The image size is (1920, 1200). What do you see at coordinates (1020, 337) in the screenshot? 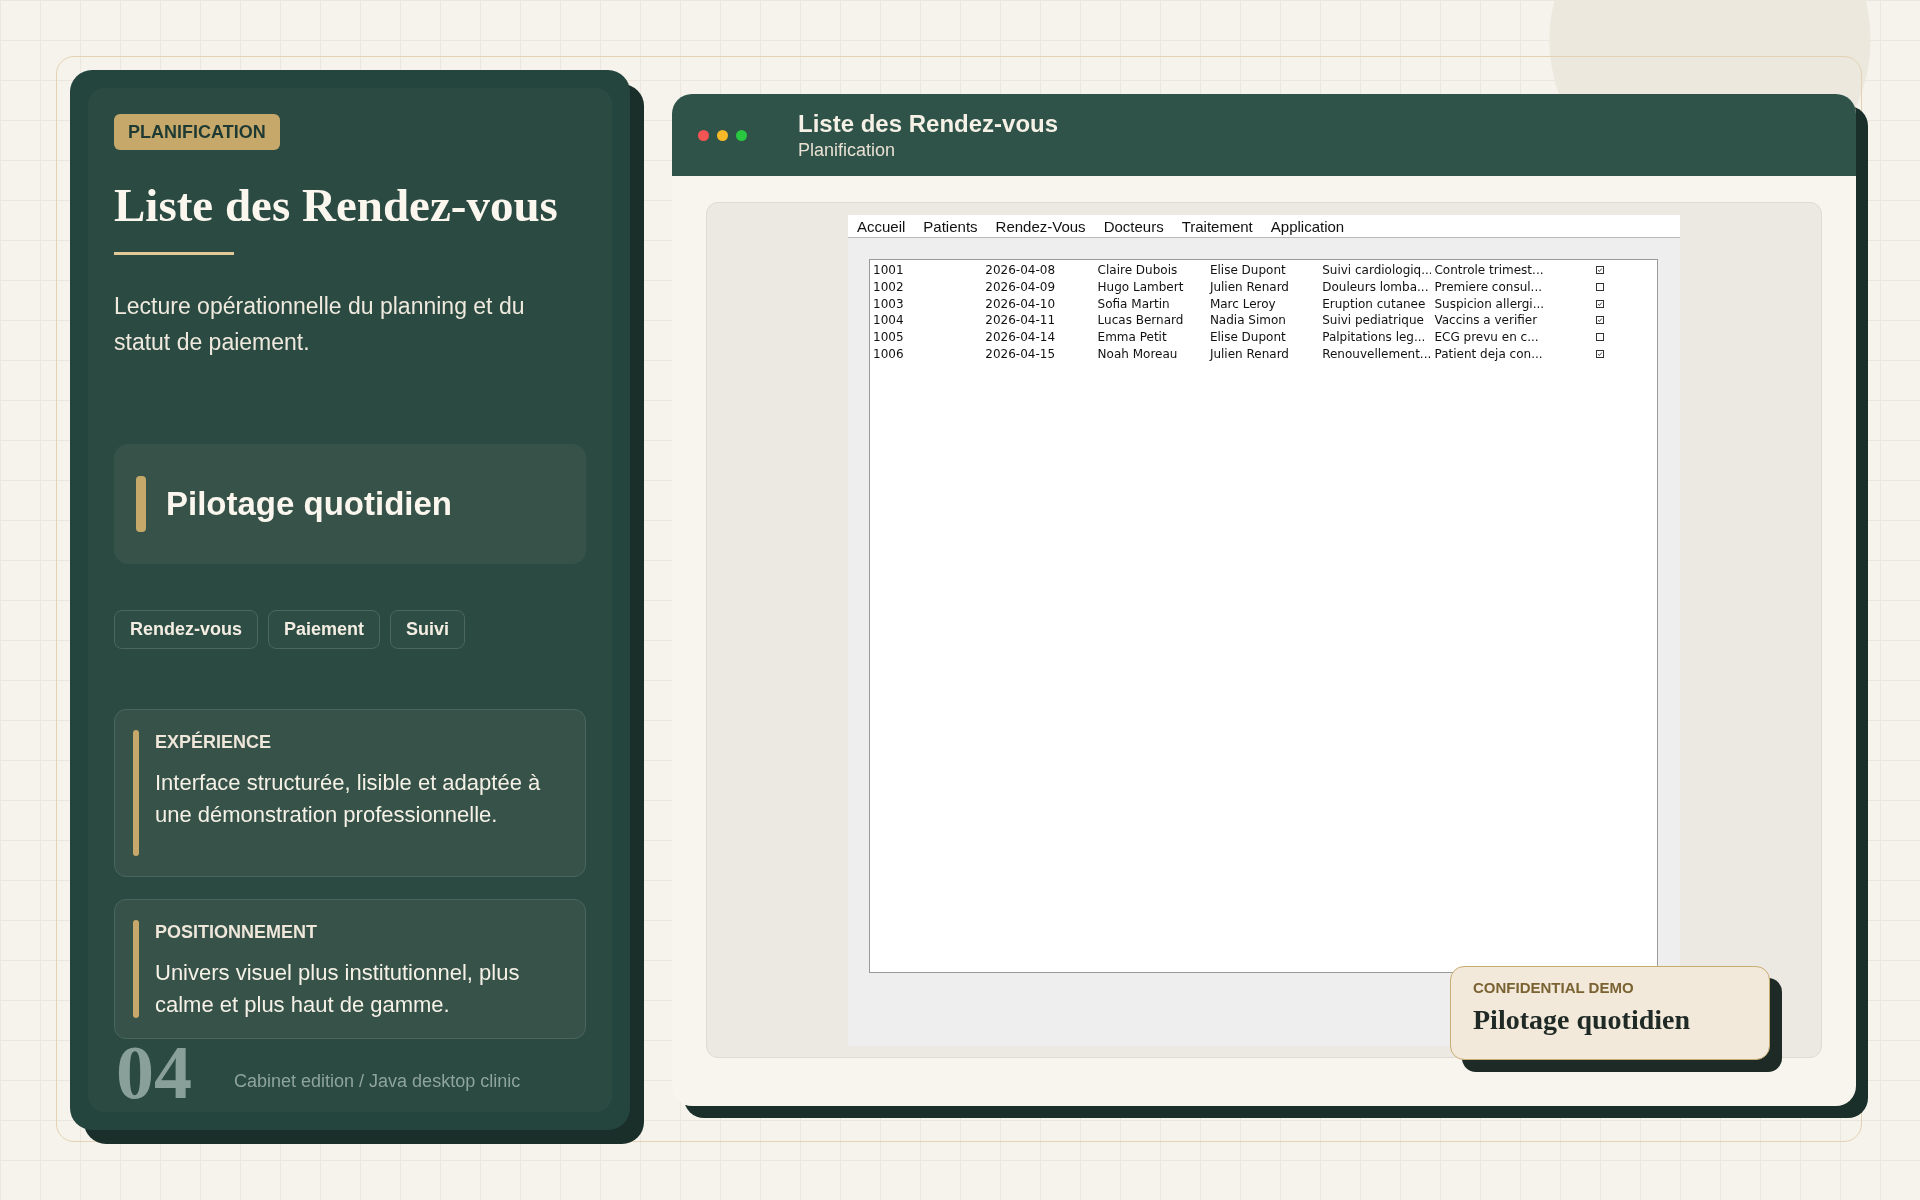
I see `table-cell-text: 2026-04-14` at bounding box center [1020, 337].